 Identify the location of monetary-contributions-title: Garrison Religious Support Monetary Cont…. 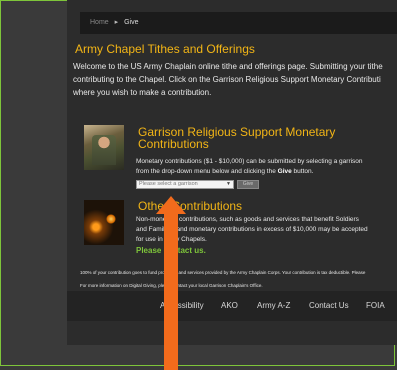
(243, 138).